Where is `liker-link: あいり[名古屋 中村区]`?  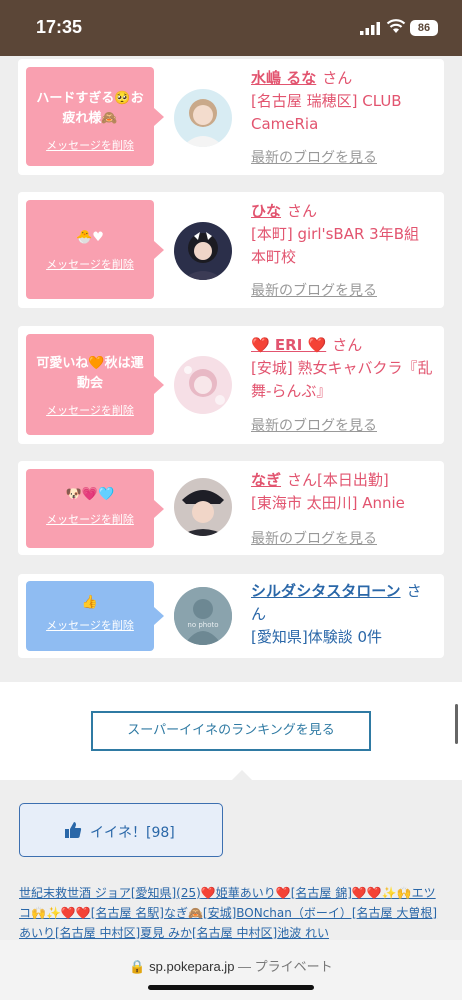 liker-link: あいり[名古屋 中村区] is located at coordinates (79, 933).